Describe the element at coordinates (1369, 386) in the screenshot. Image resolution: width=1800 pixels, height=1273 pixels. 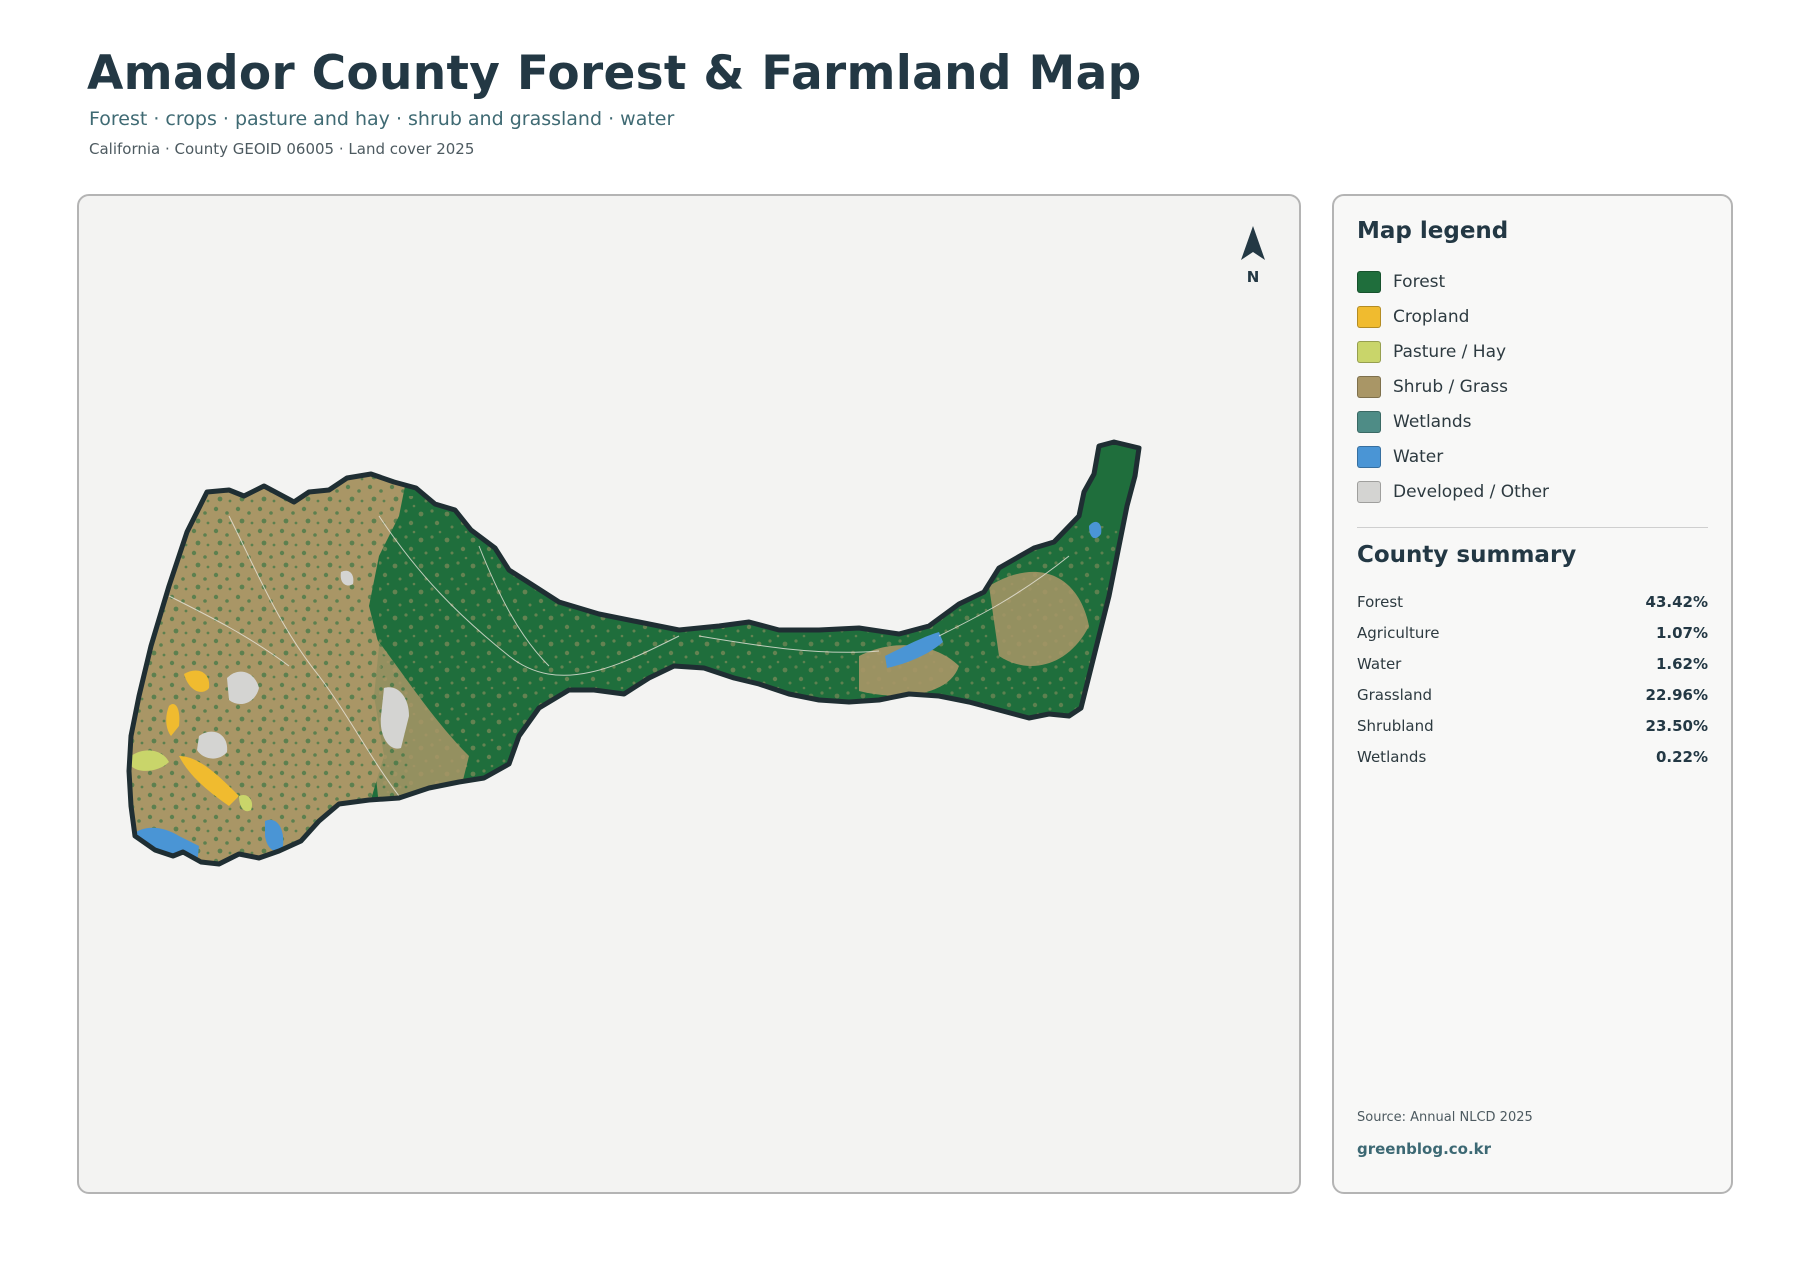
I see `legend-swatch-shrub-grass` at that location.